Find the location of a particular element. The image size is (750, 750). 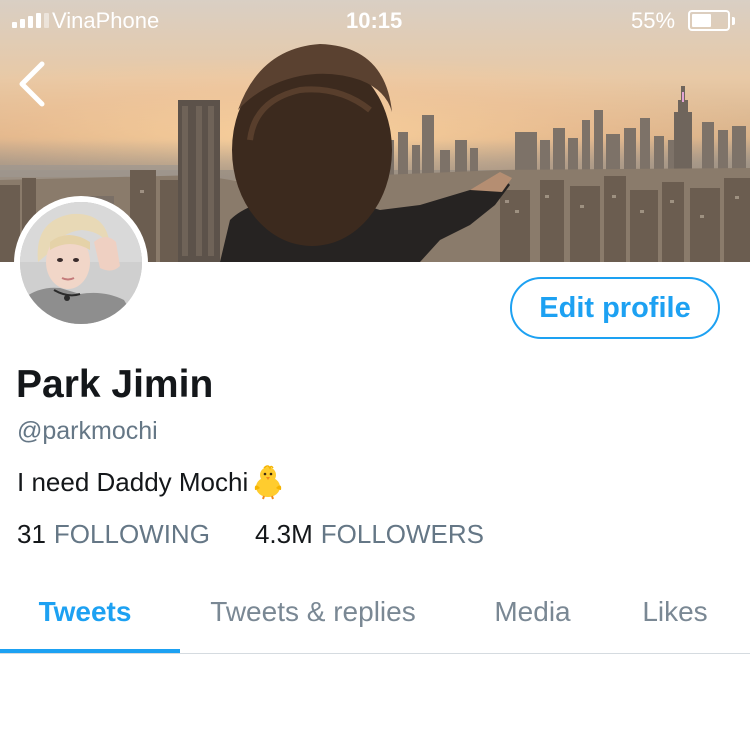

profile-avatar is located at coordinates (81, 263).